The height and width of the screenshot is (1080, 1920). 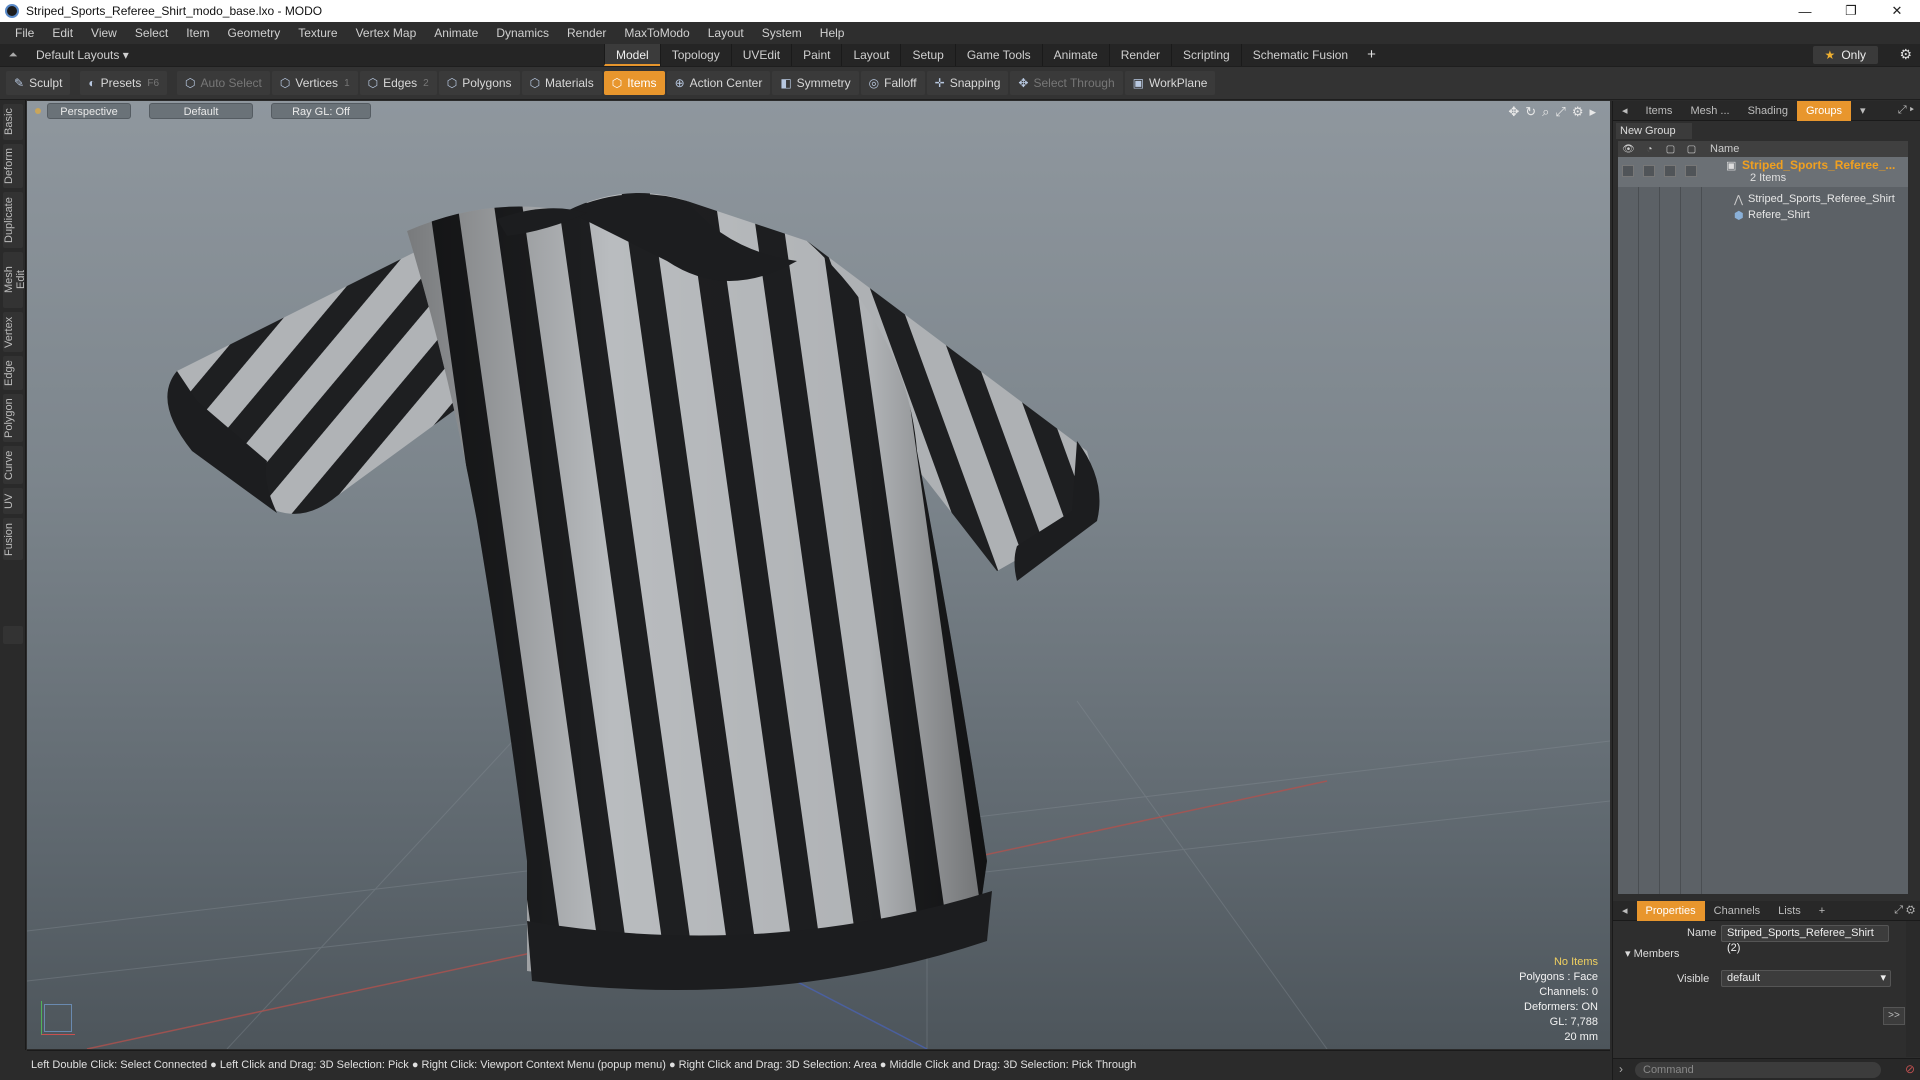 What do you see at coordinates (13, 373) in the screenshot?
I see `vtab-edge: Edge` at bounding box center [13, 373].